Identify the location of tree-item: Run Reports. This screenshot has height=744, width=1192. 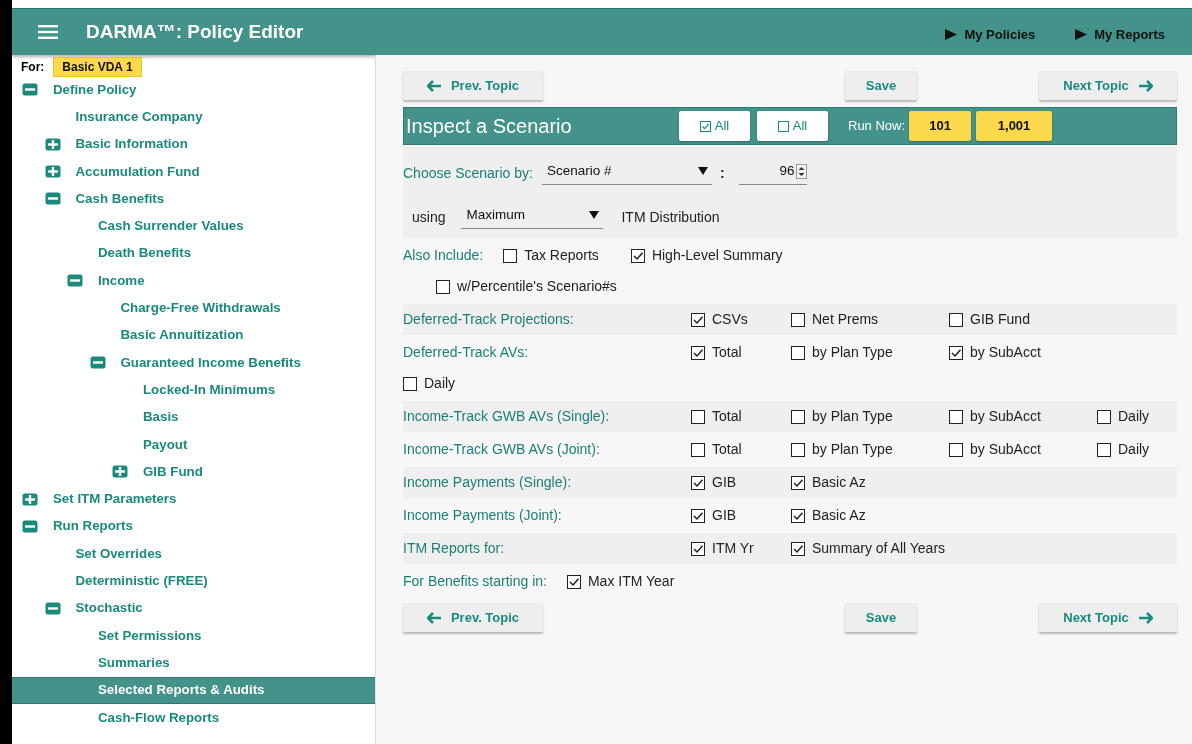
(193, 526).